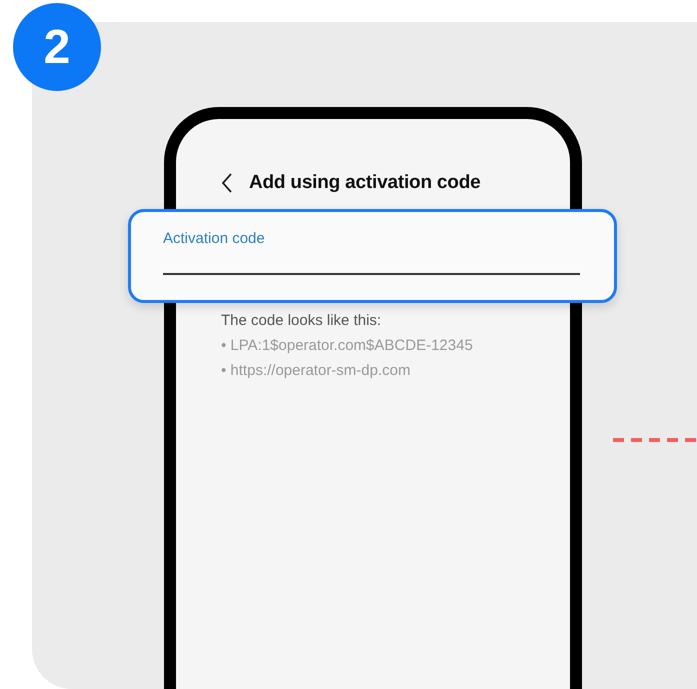  What do you see at coordinates (227, 183) in the screenshot?
I see `back-icon` at bounding box center [227, 183].